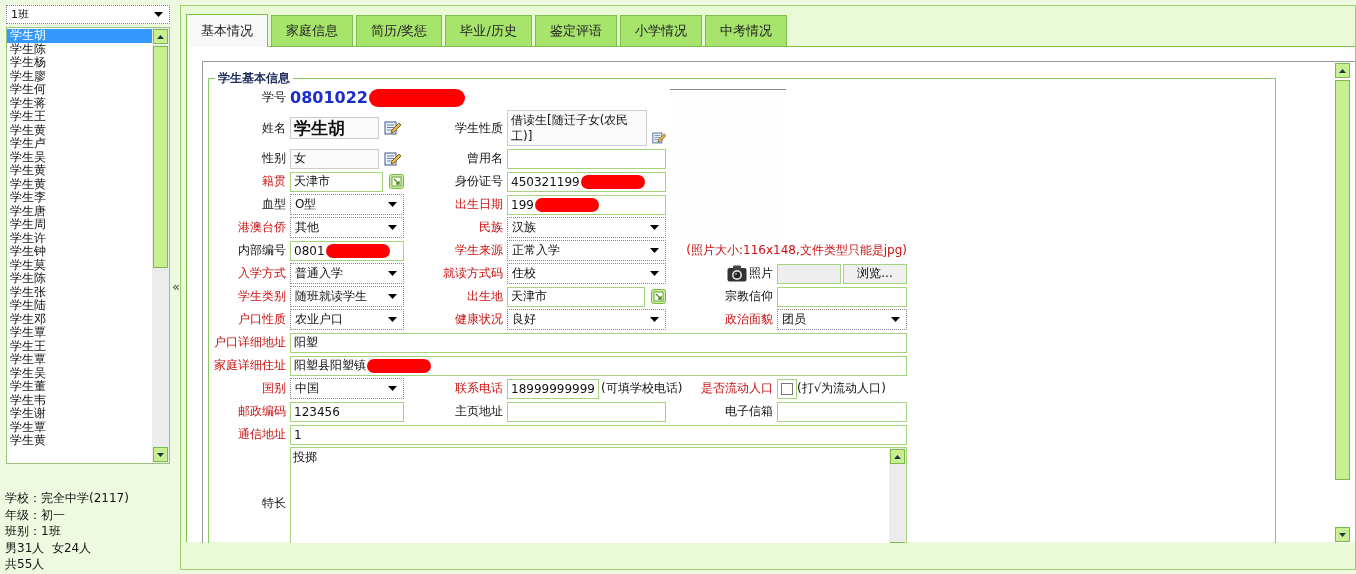 The width and height of the screenshot is (1356, 574). What do you see at coordinates (79, 198) in the screenshot?
I see `student-item: 学生李` at bounding box center [79, 198].